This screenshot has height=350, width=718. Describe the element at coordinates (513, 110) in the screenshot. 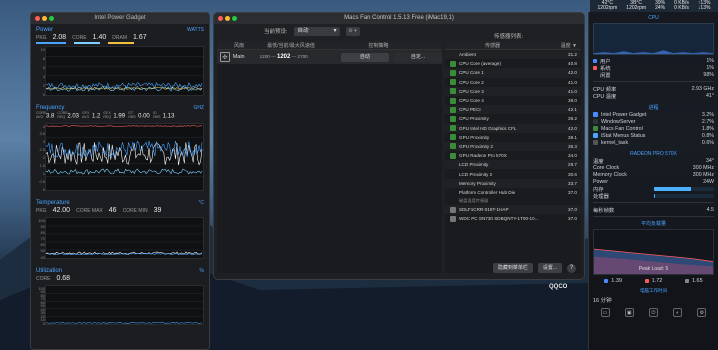

I see `sensor-row: CPU PECI 42.1` at that location.